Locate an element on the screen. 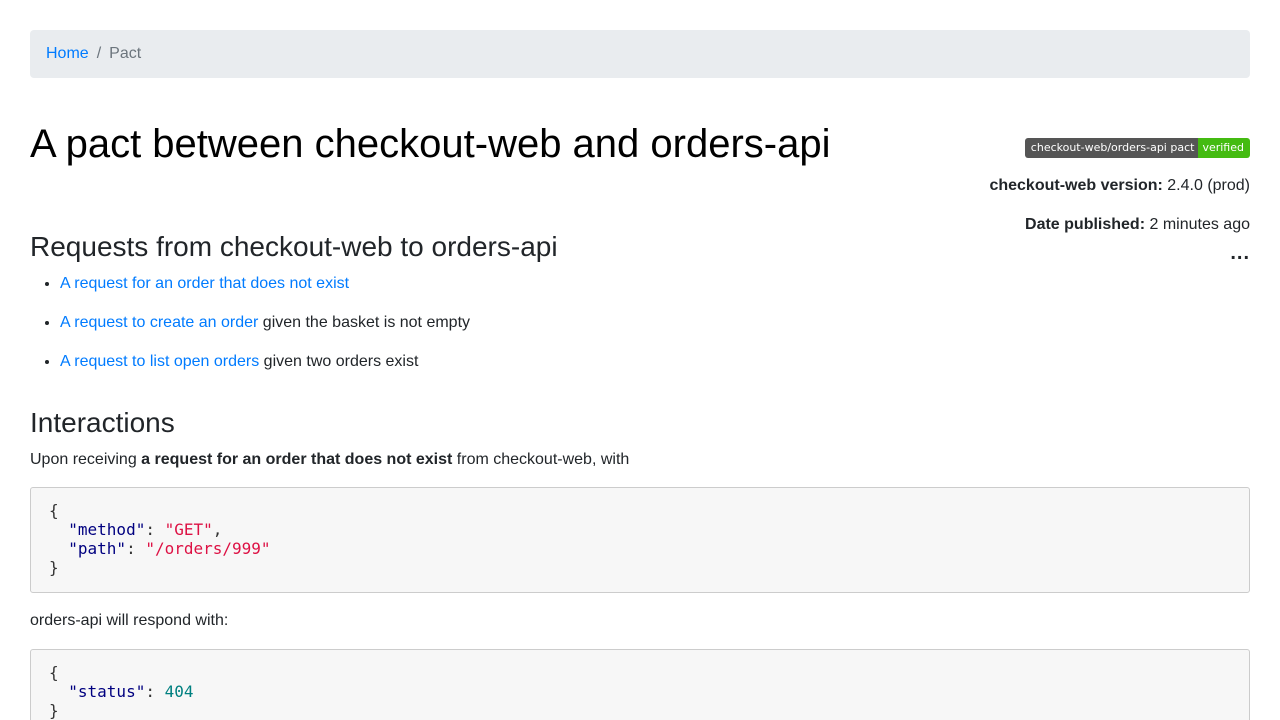  verification-badge: checkout-web/orders-api pact verified is located at coordinates (1137, 148).